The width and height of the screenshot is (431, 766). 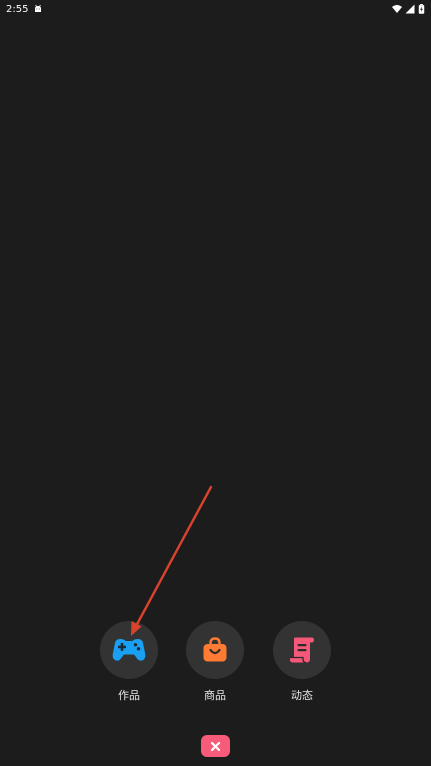 I want to click on gamepad-icon, so click(x=129, y=650).